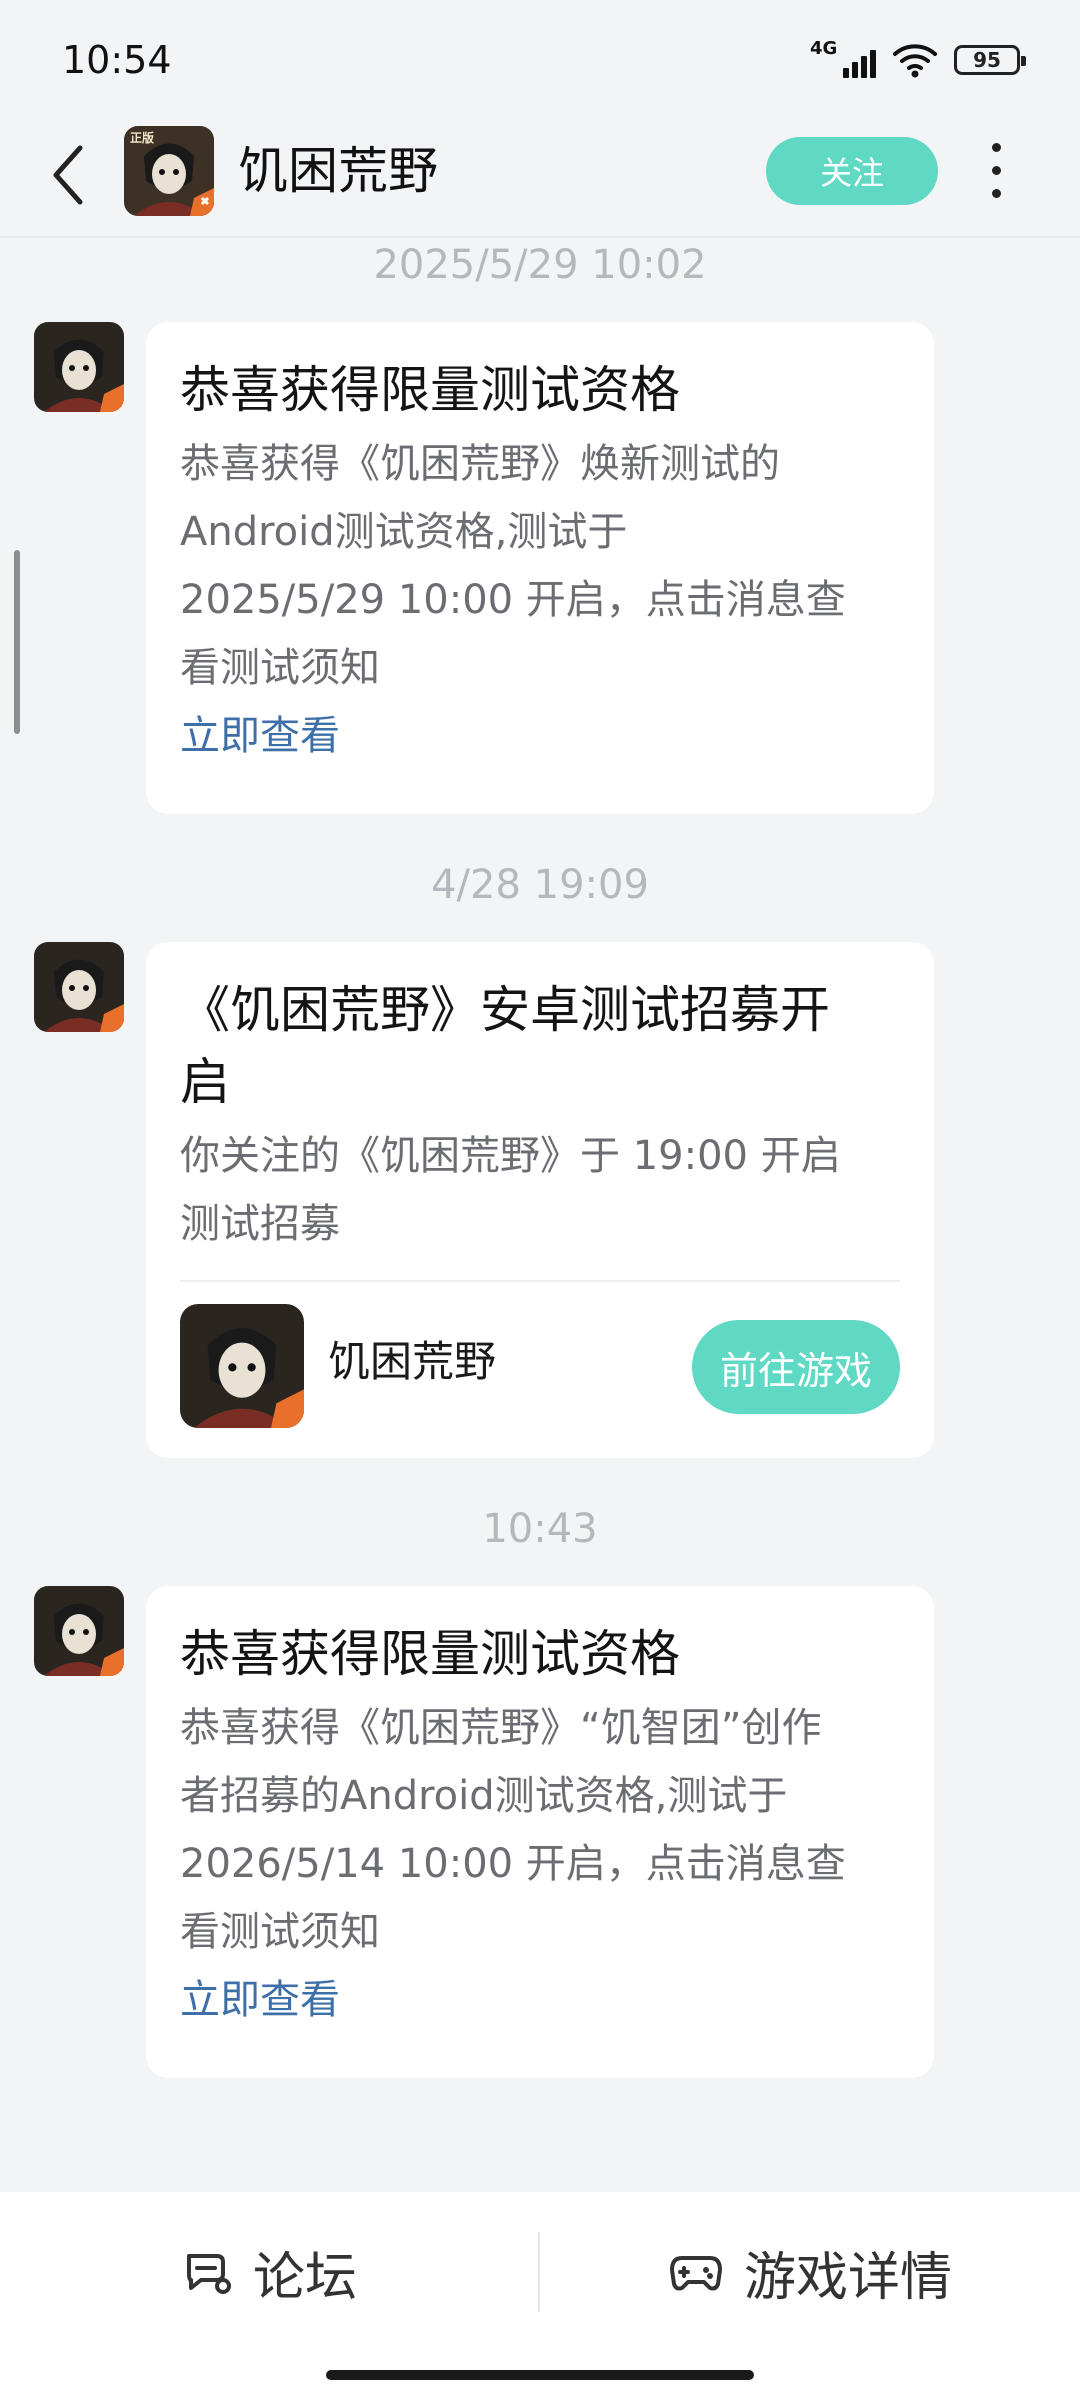 Image resolution: width=1080 pixels, height=2400 pixels. Describe the element at coordinates (695, 2273) in the screenshot. I see `gamepad-icon` at that location.